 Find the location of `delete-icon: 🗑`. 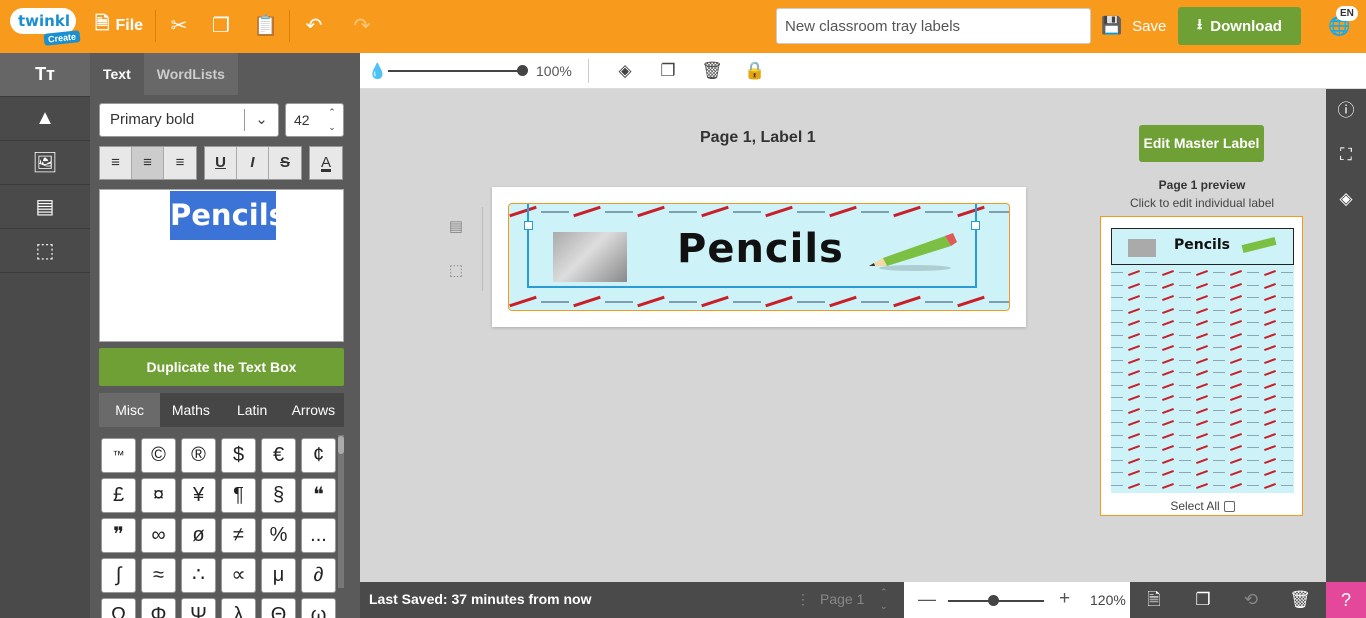

delete-icon: 🗑 is located at coordinates (712, 71).